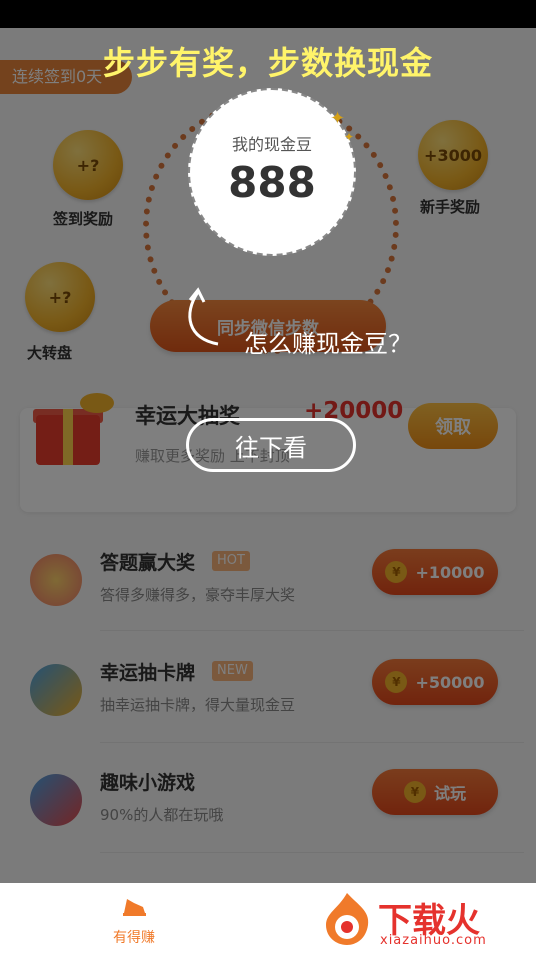 This screenshot has height=953, width=536. What do you see at coordinates (268, 918) in the screenshot?
I see `bottom-nav: 有得赚 下载火 xiazaihuo.com` at bounding box center [268, 918].